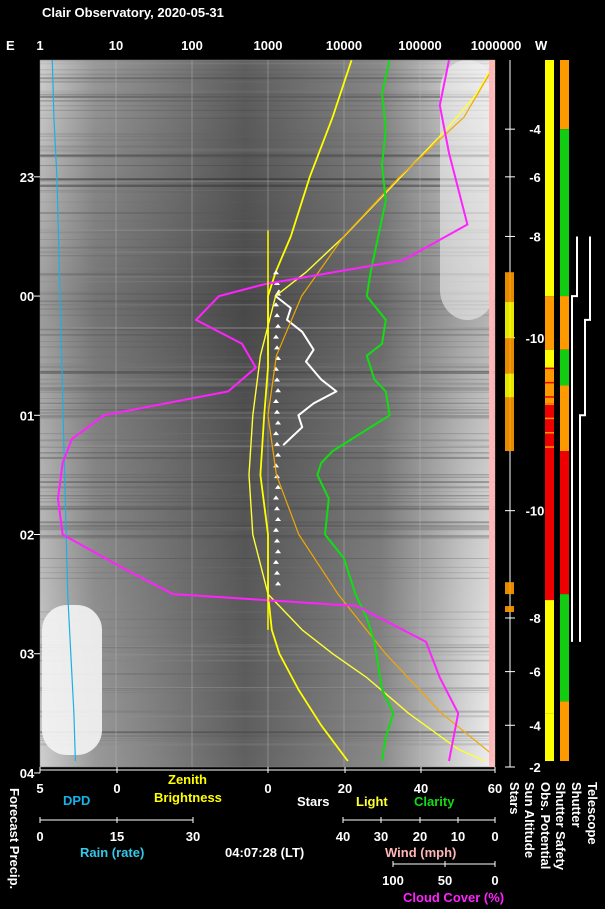 The image size is (605, 909). Describe the element at coordinates (574, 439) in the screenshot. I see `shutter-line` at that location.